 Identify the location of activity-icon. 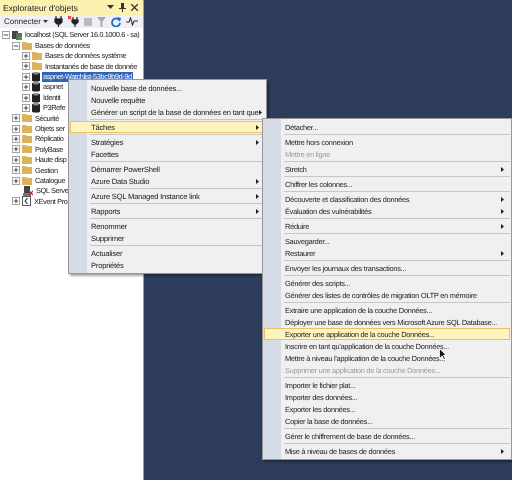
(132, 21).